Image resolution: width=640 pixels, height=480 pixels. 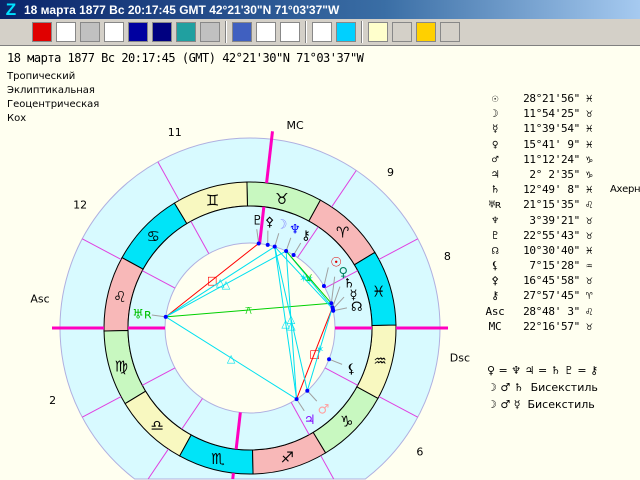 What do you see at coordinates (504, 404) in the screenshot?
I see `aspect-glyphs: ☽ ♂ ☿` at bounding box center [504, 404].